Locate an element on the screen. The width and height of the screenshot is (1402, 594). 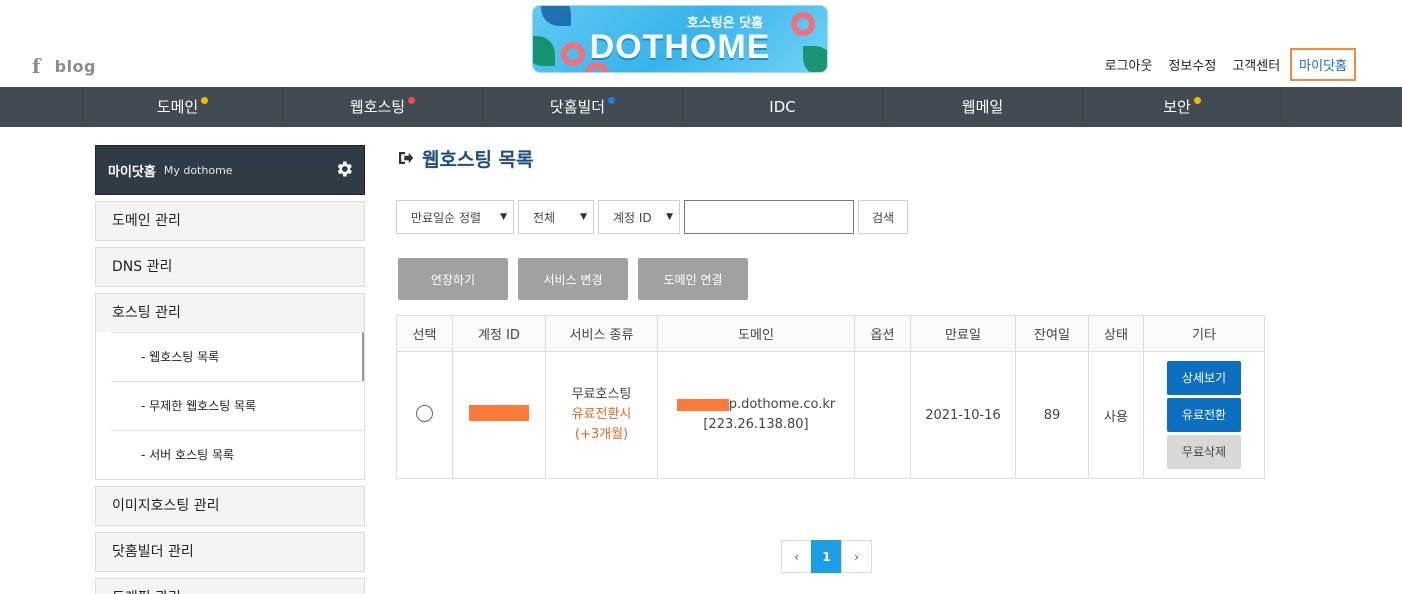
row-select-radio is located at coordinates (424, 413).